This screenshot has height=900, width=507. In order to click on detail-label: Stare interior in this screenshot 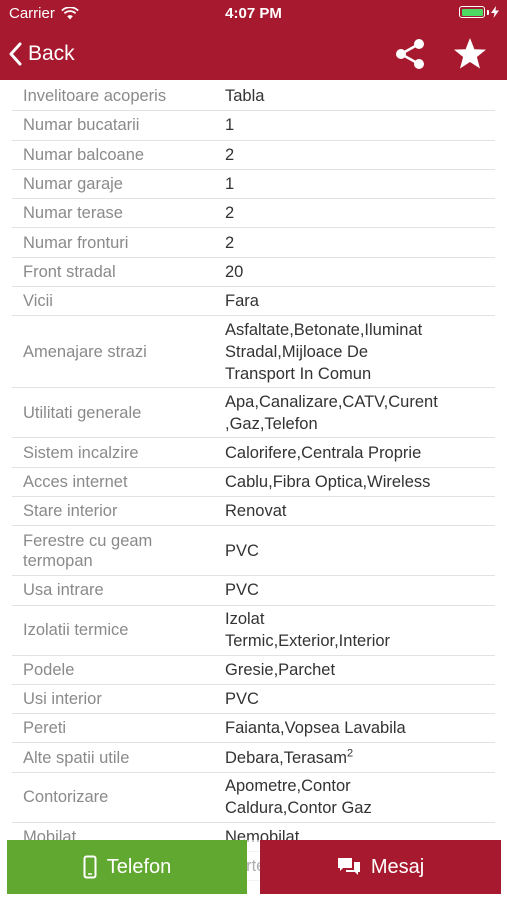, I will do `click(70, 511)`.